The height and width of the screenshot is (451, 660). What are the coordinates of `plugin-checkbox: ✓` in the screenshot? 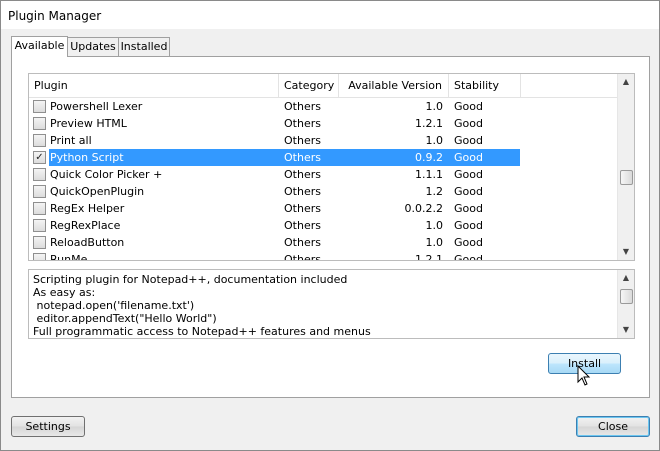 It's located at (39, 157).